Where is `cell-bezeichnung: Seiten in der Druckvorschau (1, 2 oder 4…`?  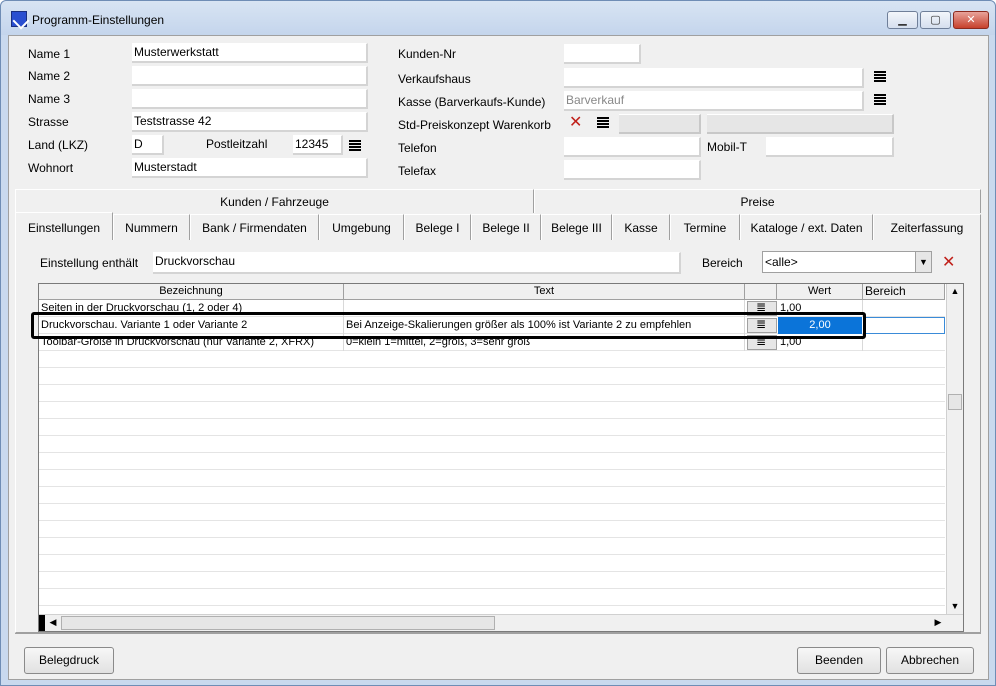
cell-bezeichnung: Seiten in der Druckvorschau (1, 2 oder 4… is located at coordinates (191, 308).